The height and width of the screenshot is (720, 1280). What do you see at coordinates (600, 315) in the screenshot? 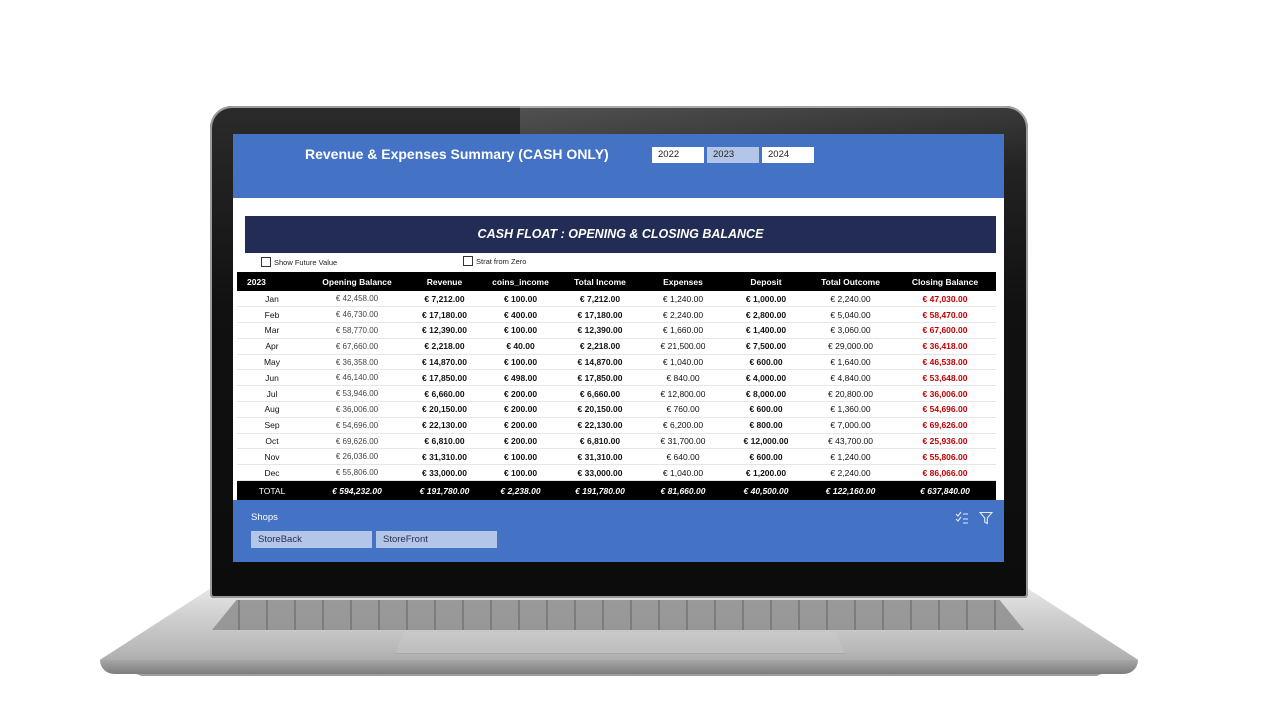
I see `cell-total-income: € 17,180.00` at bounding box center [600, 315].